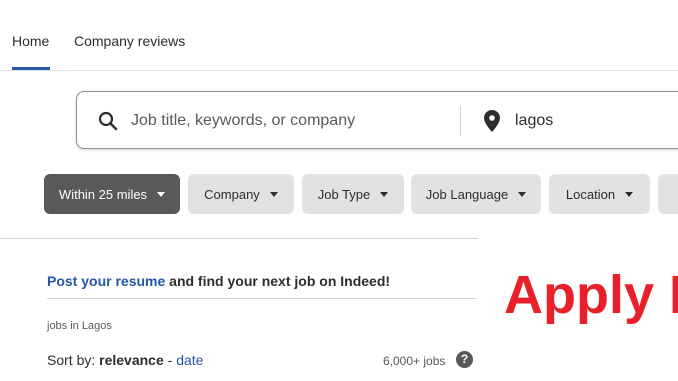 Image resolution: width=678 pixels, height=381 pixels. I want to click on jobs-location-heading: jobs in Lagos, so click(79, 326).